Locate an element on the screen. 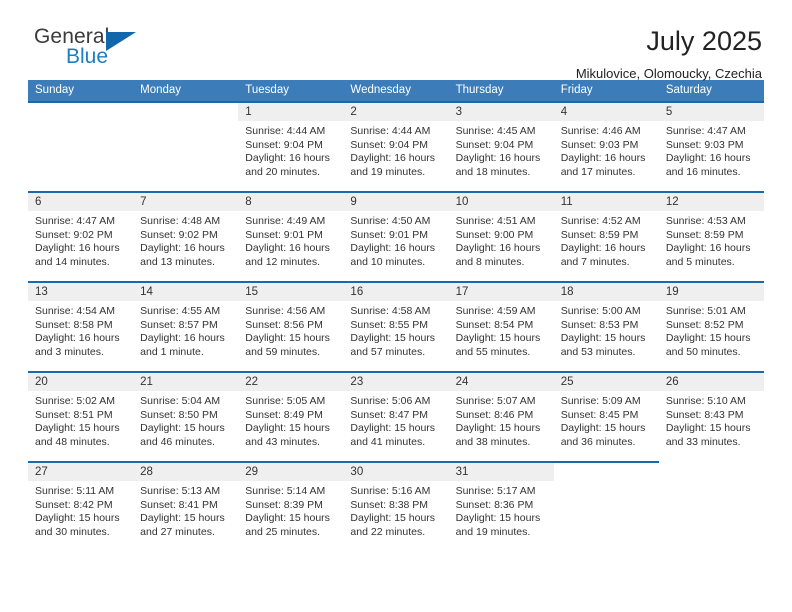 The image size is (792, 612). day-number: 31 is located at coordinates (501, 472).